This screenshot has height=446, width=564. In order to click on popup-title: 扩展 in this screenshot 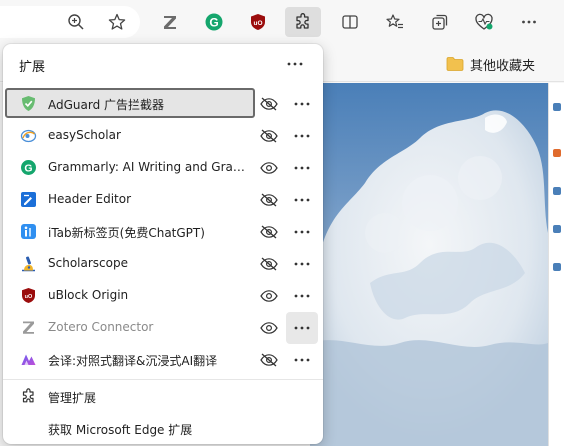, I will do `click(32, 67)`.